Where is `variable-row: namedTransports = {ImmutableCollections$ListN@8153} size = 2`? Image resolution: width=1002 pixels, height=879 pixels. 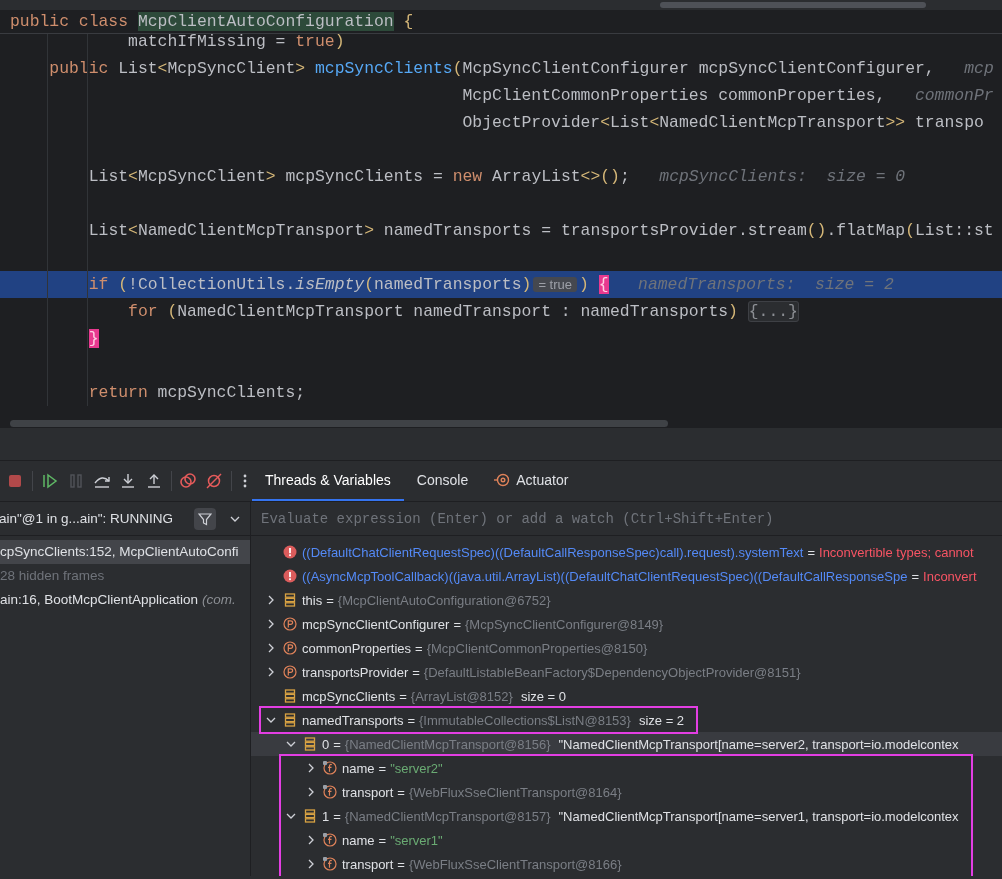 variable-row: namedTransports = {ImmutableCollections$ListN@8153} size = 2 is located at coordinates (479, 720).